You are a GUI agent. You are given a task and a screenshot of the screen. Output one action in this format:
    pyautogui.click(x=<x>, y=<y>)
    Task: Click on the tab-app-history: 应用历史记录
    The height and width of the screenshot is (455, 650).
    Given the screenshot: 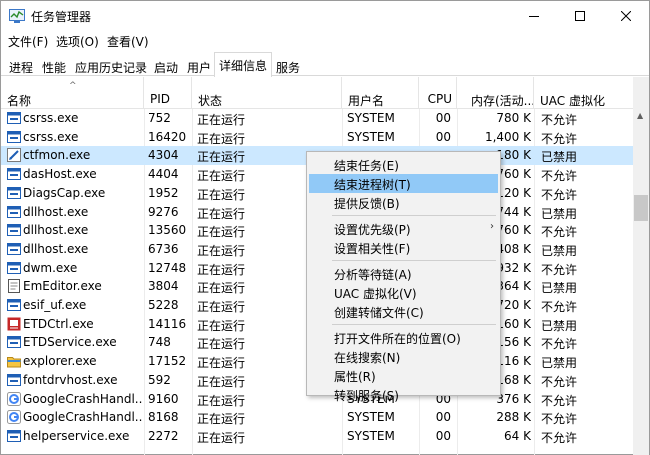 What is the action you would take?
    pyautogui.click(x=111, y=65)
    